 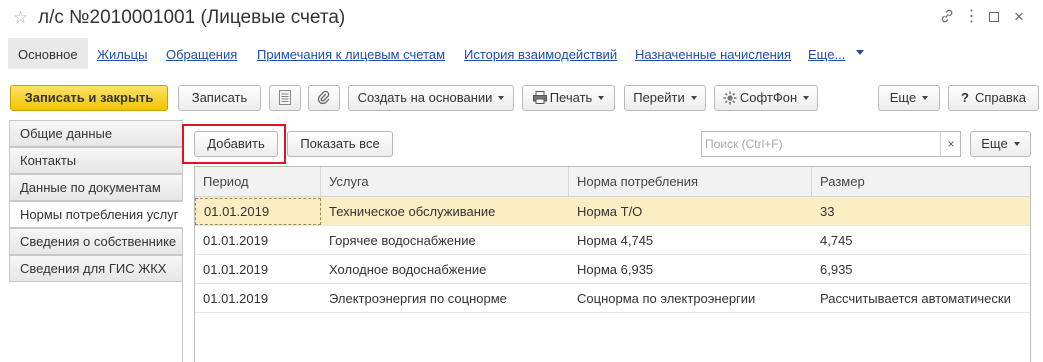 I want to click on help-label: Справка, so click(x=1000, y=97).